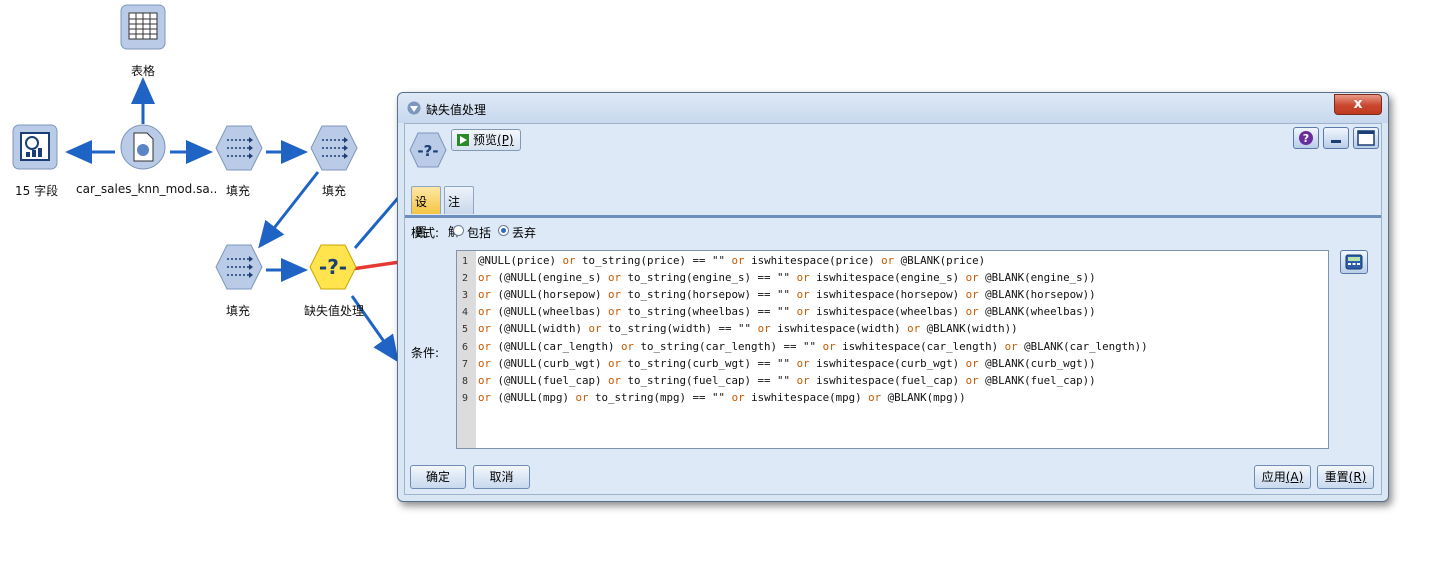  What do you see at coordinates (550, 312) in the screenshot?
I see `code-token: (@NULL(wheelbas)` at bounding box center [550, 312].